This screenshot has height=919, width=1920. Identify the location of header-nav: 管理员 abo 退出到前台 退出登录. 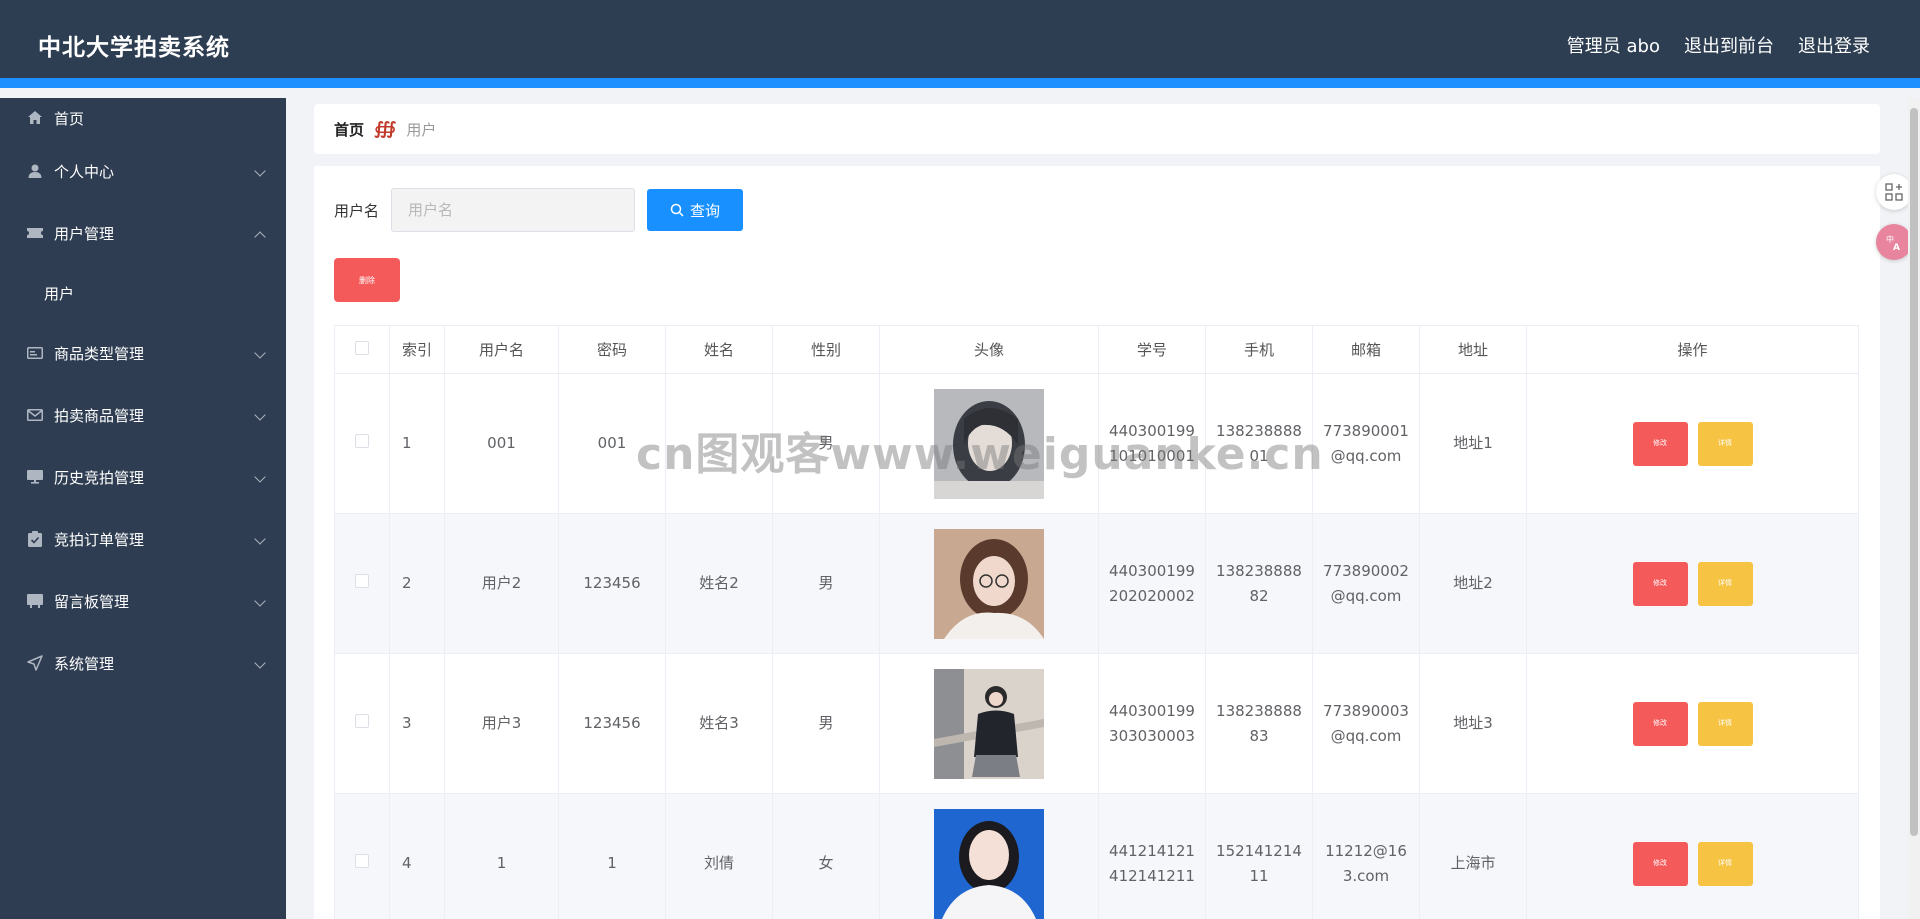
(1718, 45).